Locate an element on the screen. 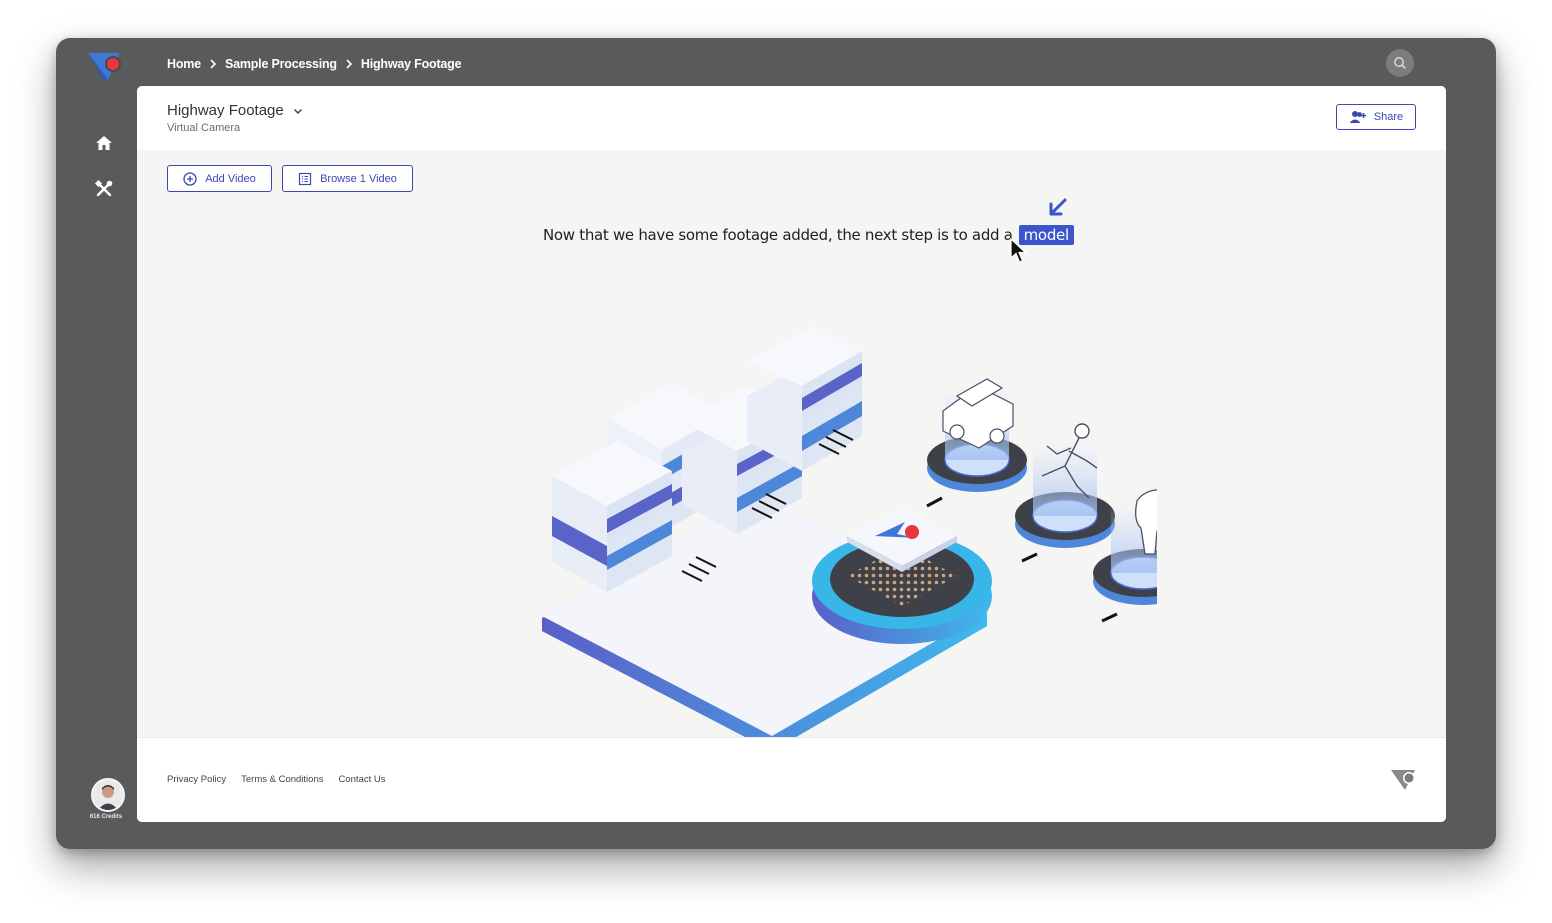  user-avatar-image is located at coordinates (108, 795).